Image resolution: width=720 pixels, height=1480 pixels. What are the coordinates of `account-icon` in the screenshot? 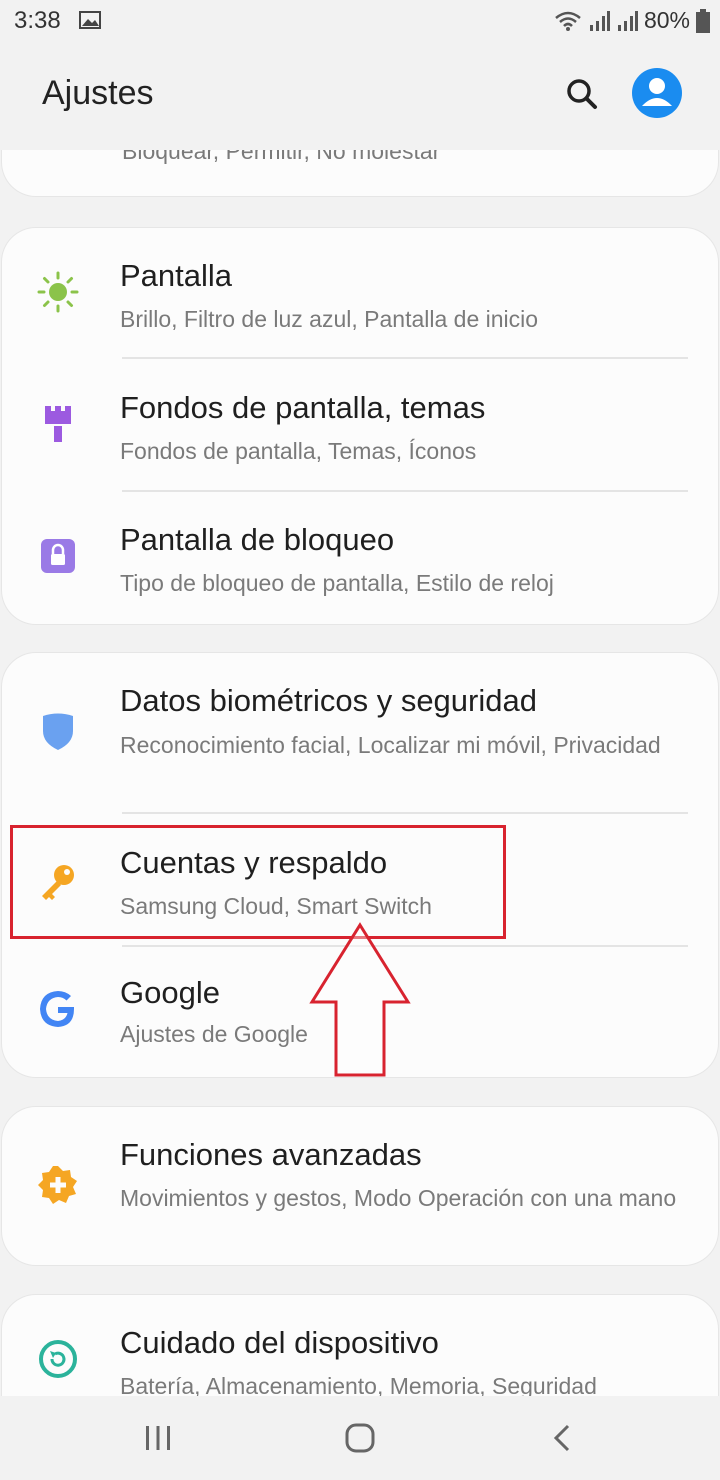 It's located at (657, 93).